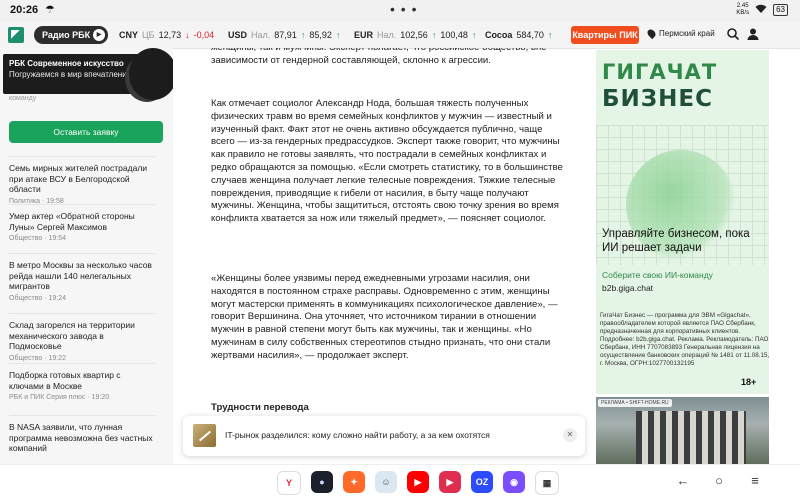  Describe the element at coordinates (386, 482) in the screenshot. I see `chat-app-icon: ☺` at that location.